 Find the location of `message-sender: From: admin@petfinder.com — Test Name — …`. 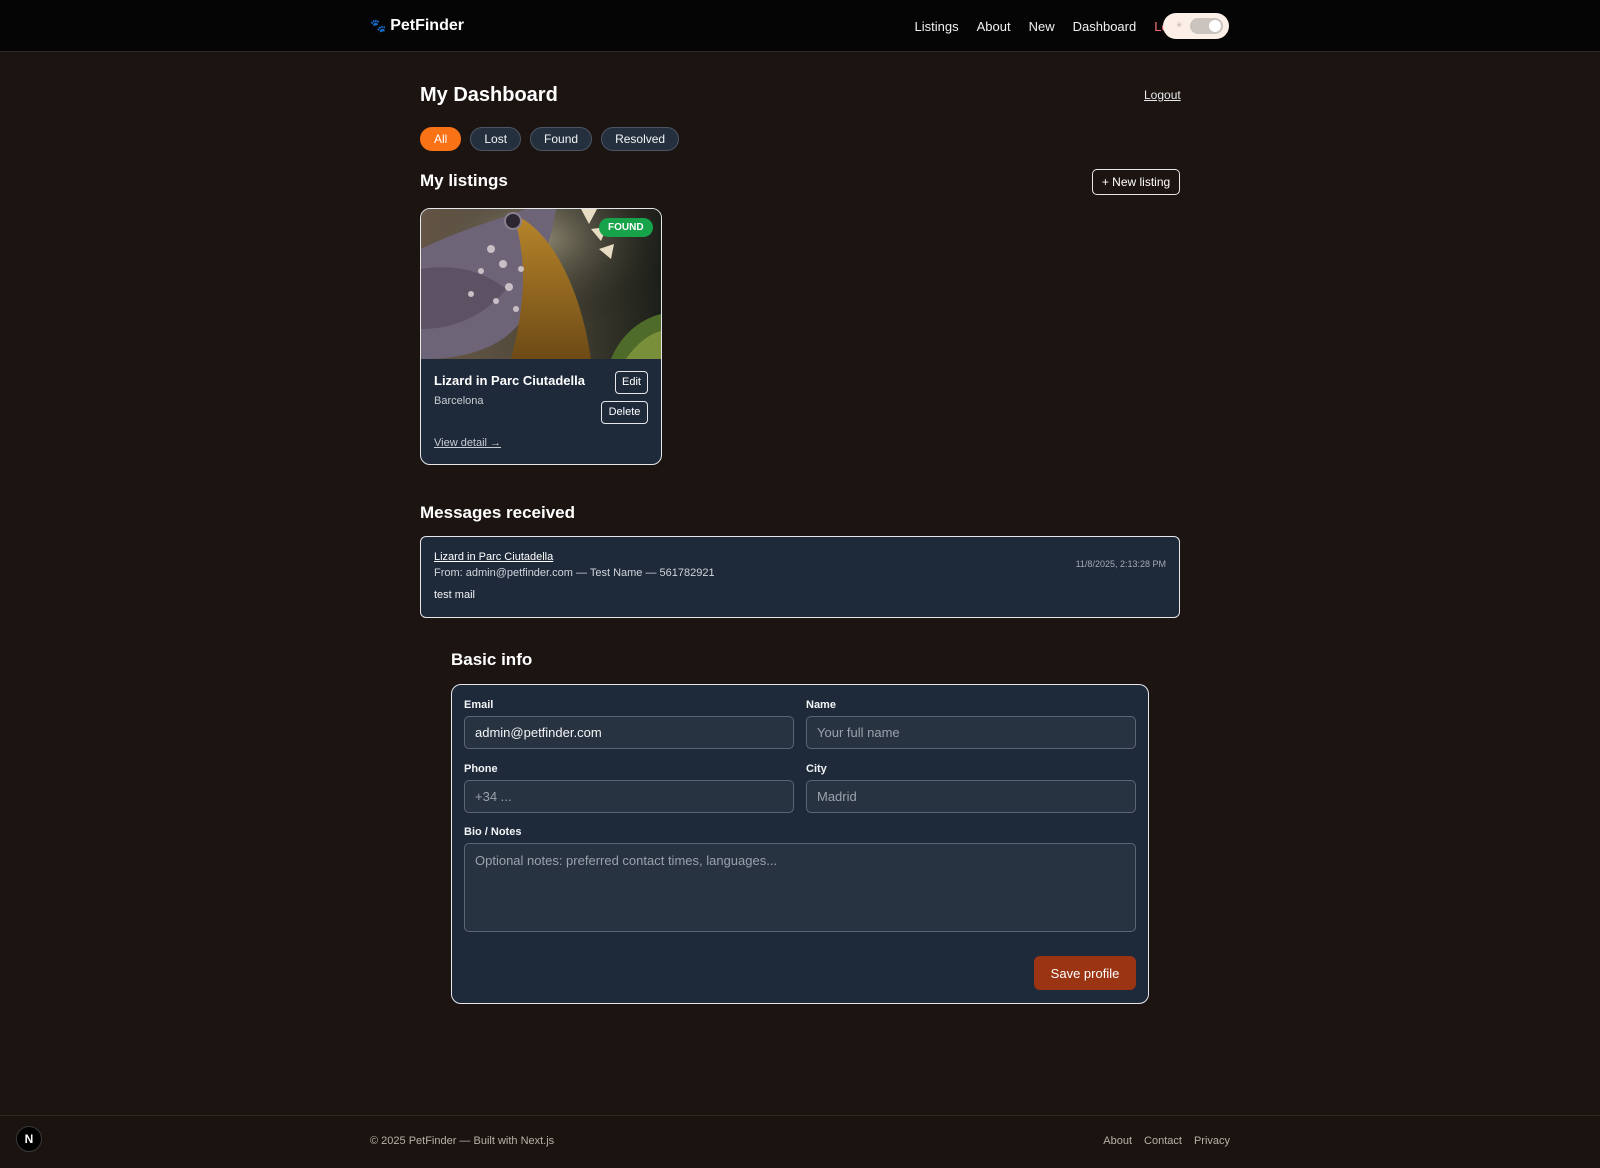

message-sender: From: admin@petfinder.com — Test Name — … is located at coordinates (574, 573).